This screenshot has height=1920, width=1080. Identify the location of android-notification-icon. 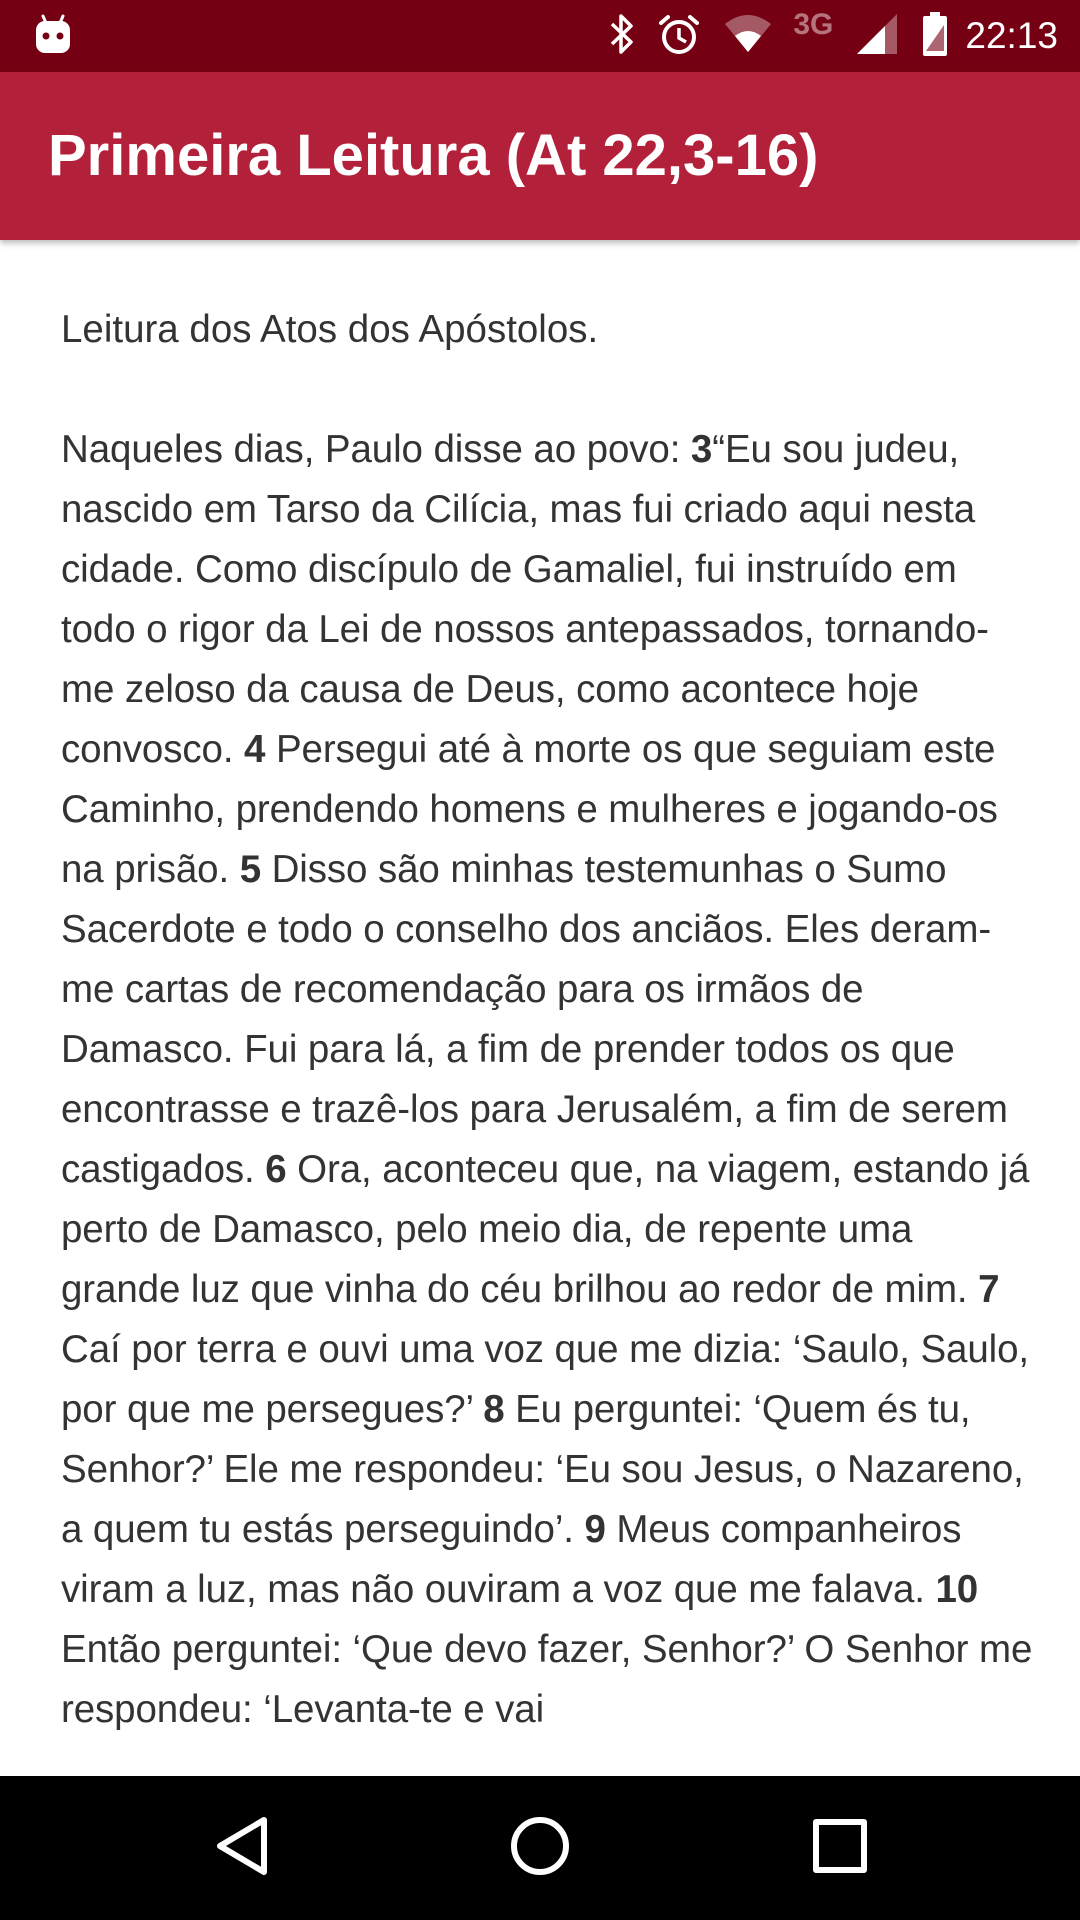
(53, 36).